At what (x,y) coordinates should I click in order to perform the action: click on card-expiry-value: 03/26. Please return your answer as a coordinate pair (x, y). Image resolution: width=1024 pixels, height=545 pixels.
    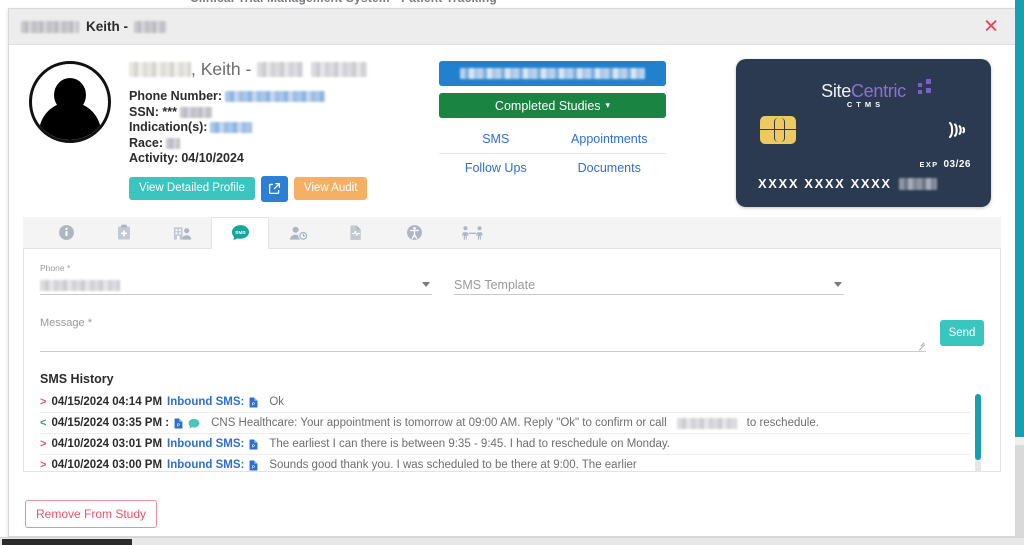
    Looking at the image, I should click on (957, 164).